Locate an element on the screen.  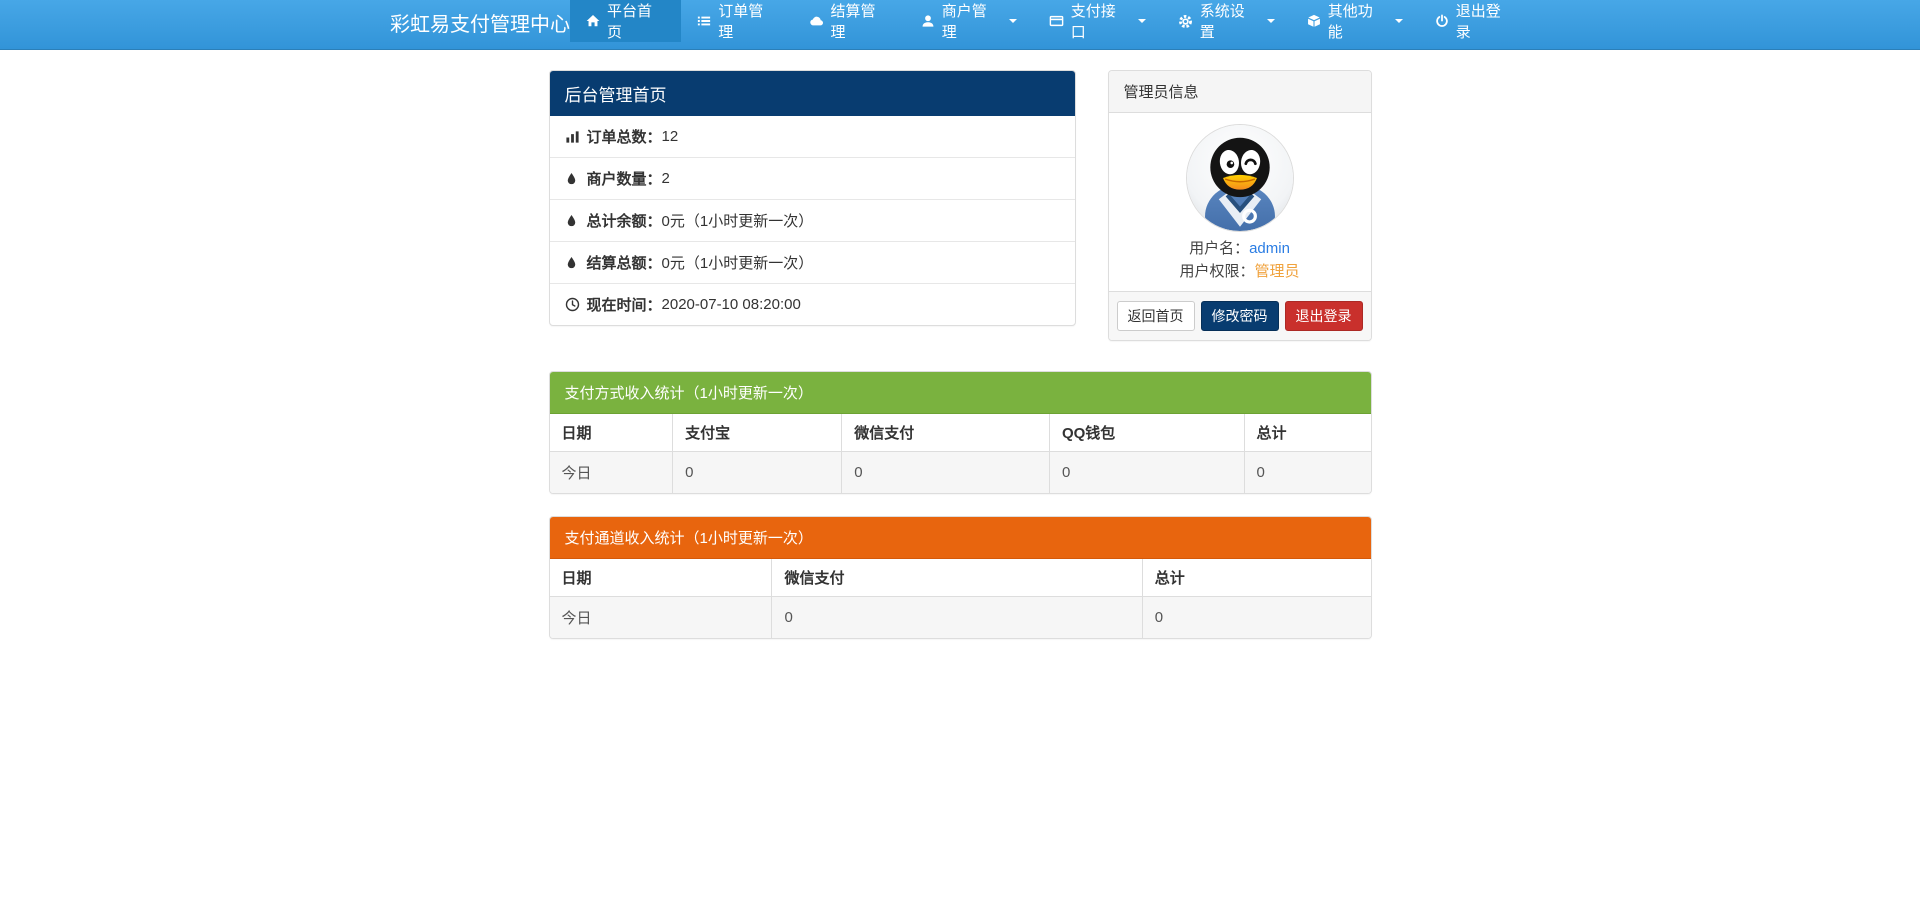
home-icon is located at coordinates (593, 21).